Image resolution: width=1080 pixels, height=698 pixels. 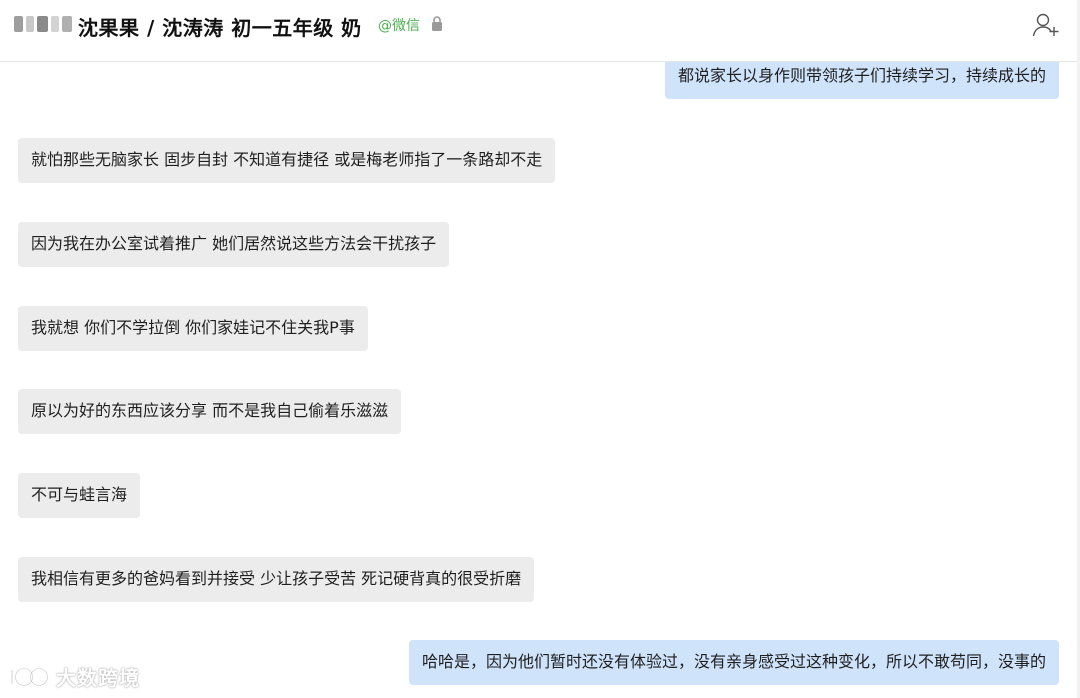 I want to click on message-bubble-incoming: 不可与蛙言海, so click(x=79, y=495).